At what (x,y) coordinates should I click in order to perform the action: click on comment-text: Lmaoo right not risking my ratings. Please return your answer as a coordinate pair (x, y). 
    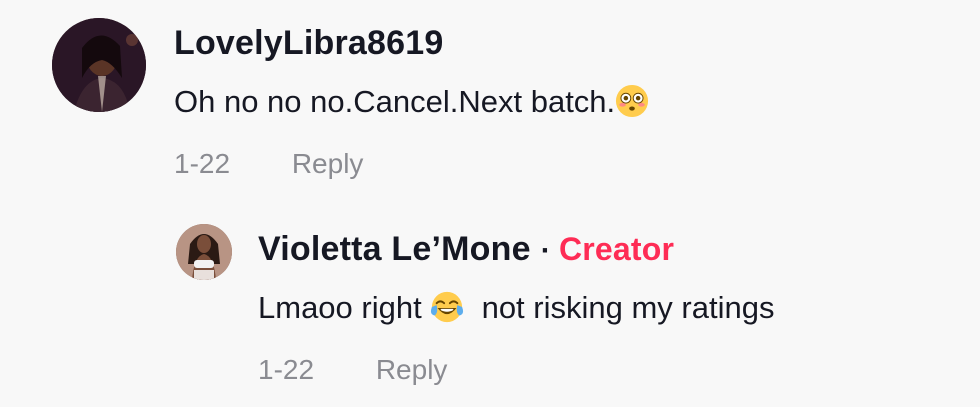
    Looking at the image, I should click on (516, 308).